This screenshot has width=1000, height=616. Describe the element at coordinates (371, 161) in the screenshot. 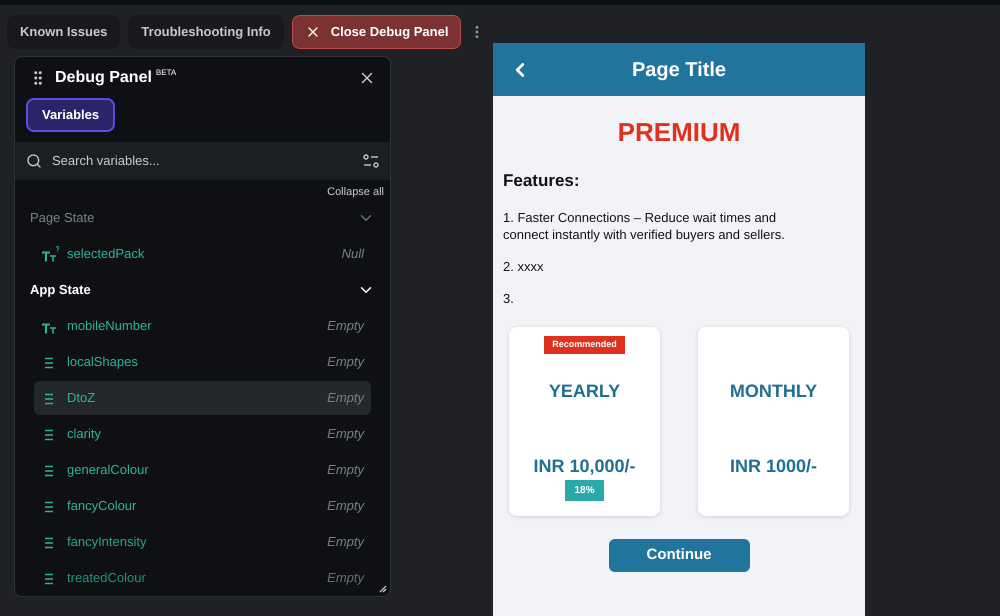

I see `filter-icon` at that location.